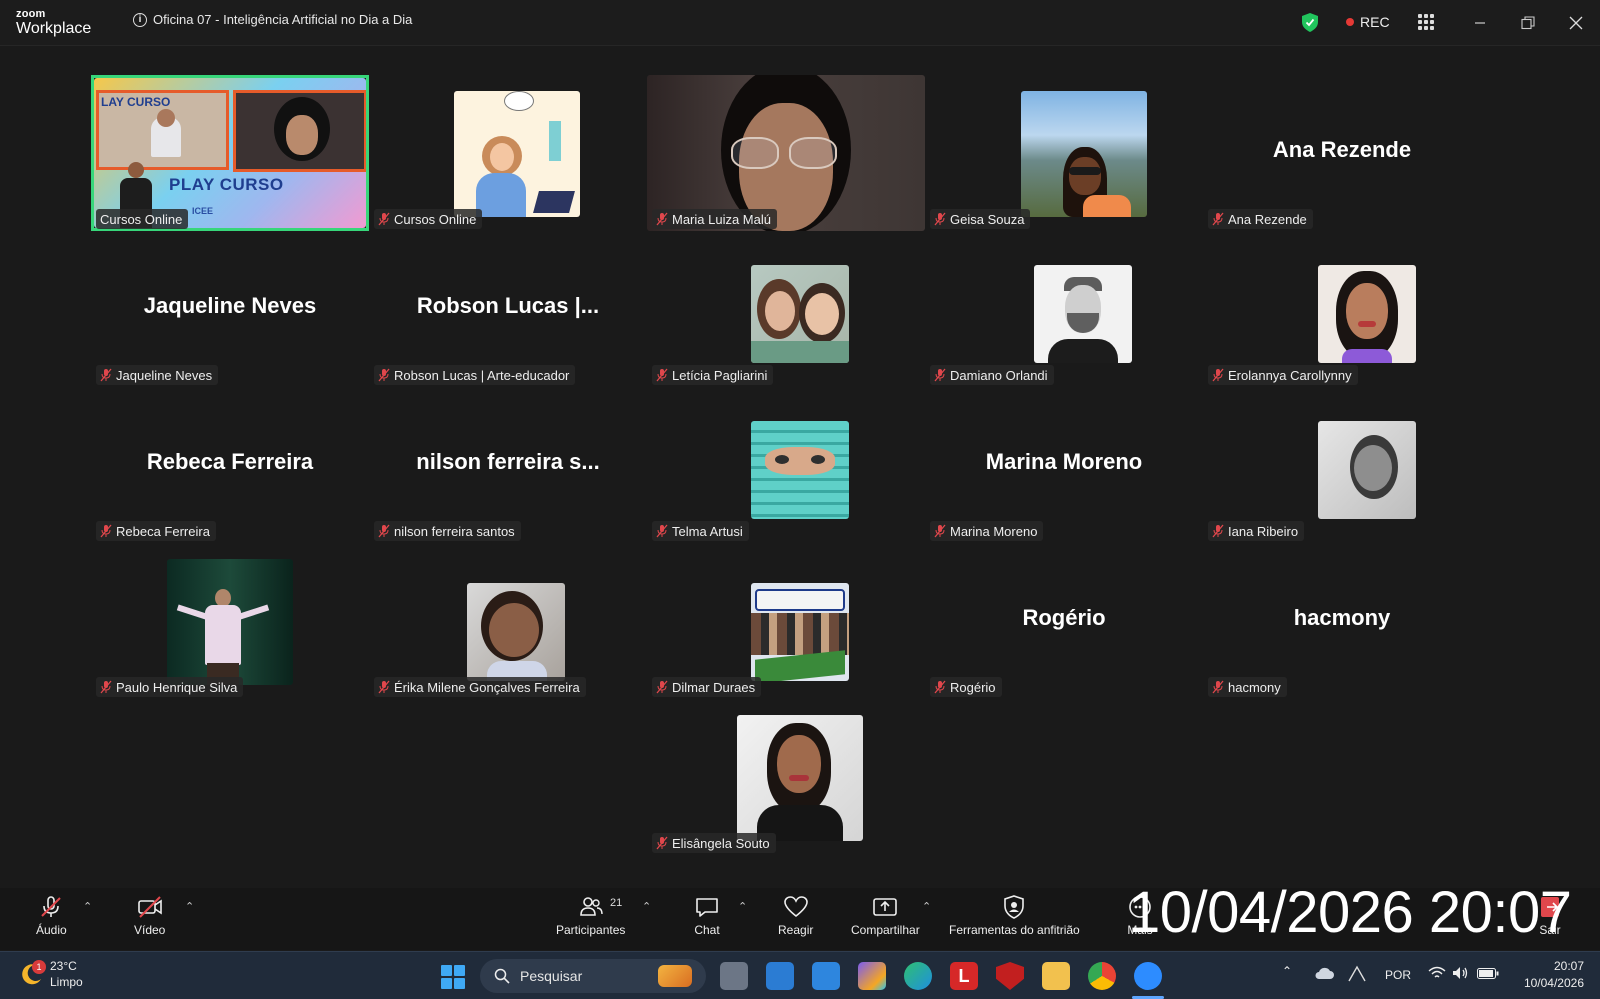 This screenshot has width=1600, height=999. What do you see at coordinates (826, 976) in the screenshot?
I see `mail-icon` at bounding box center [826, 976].